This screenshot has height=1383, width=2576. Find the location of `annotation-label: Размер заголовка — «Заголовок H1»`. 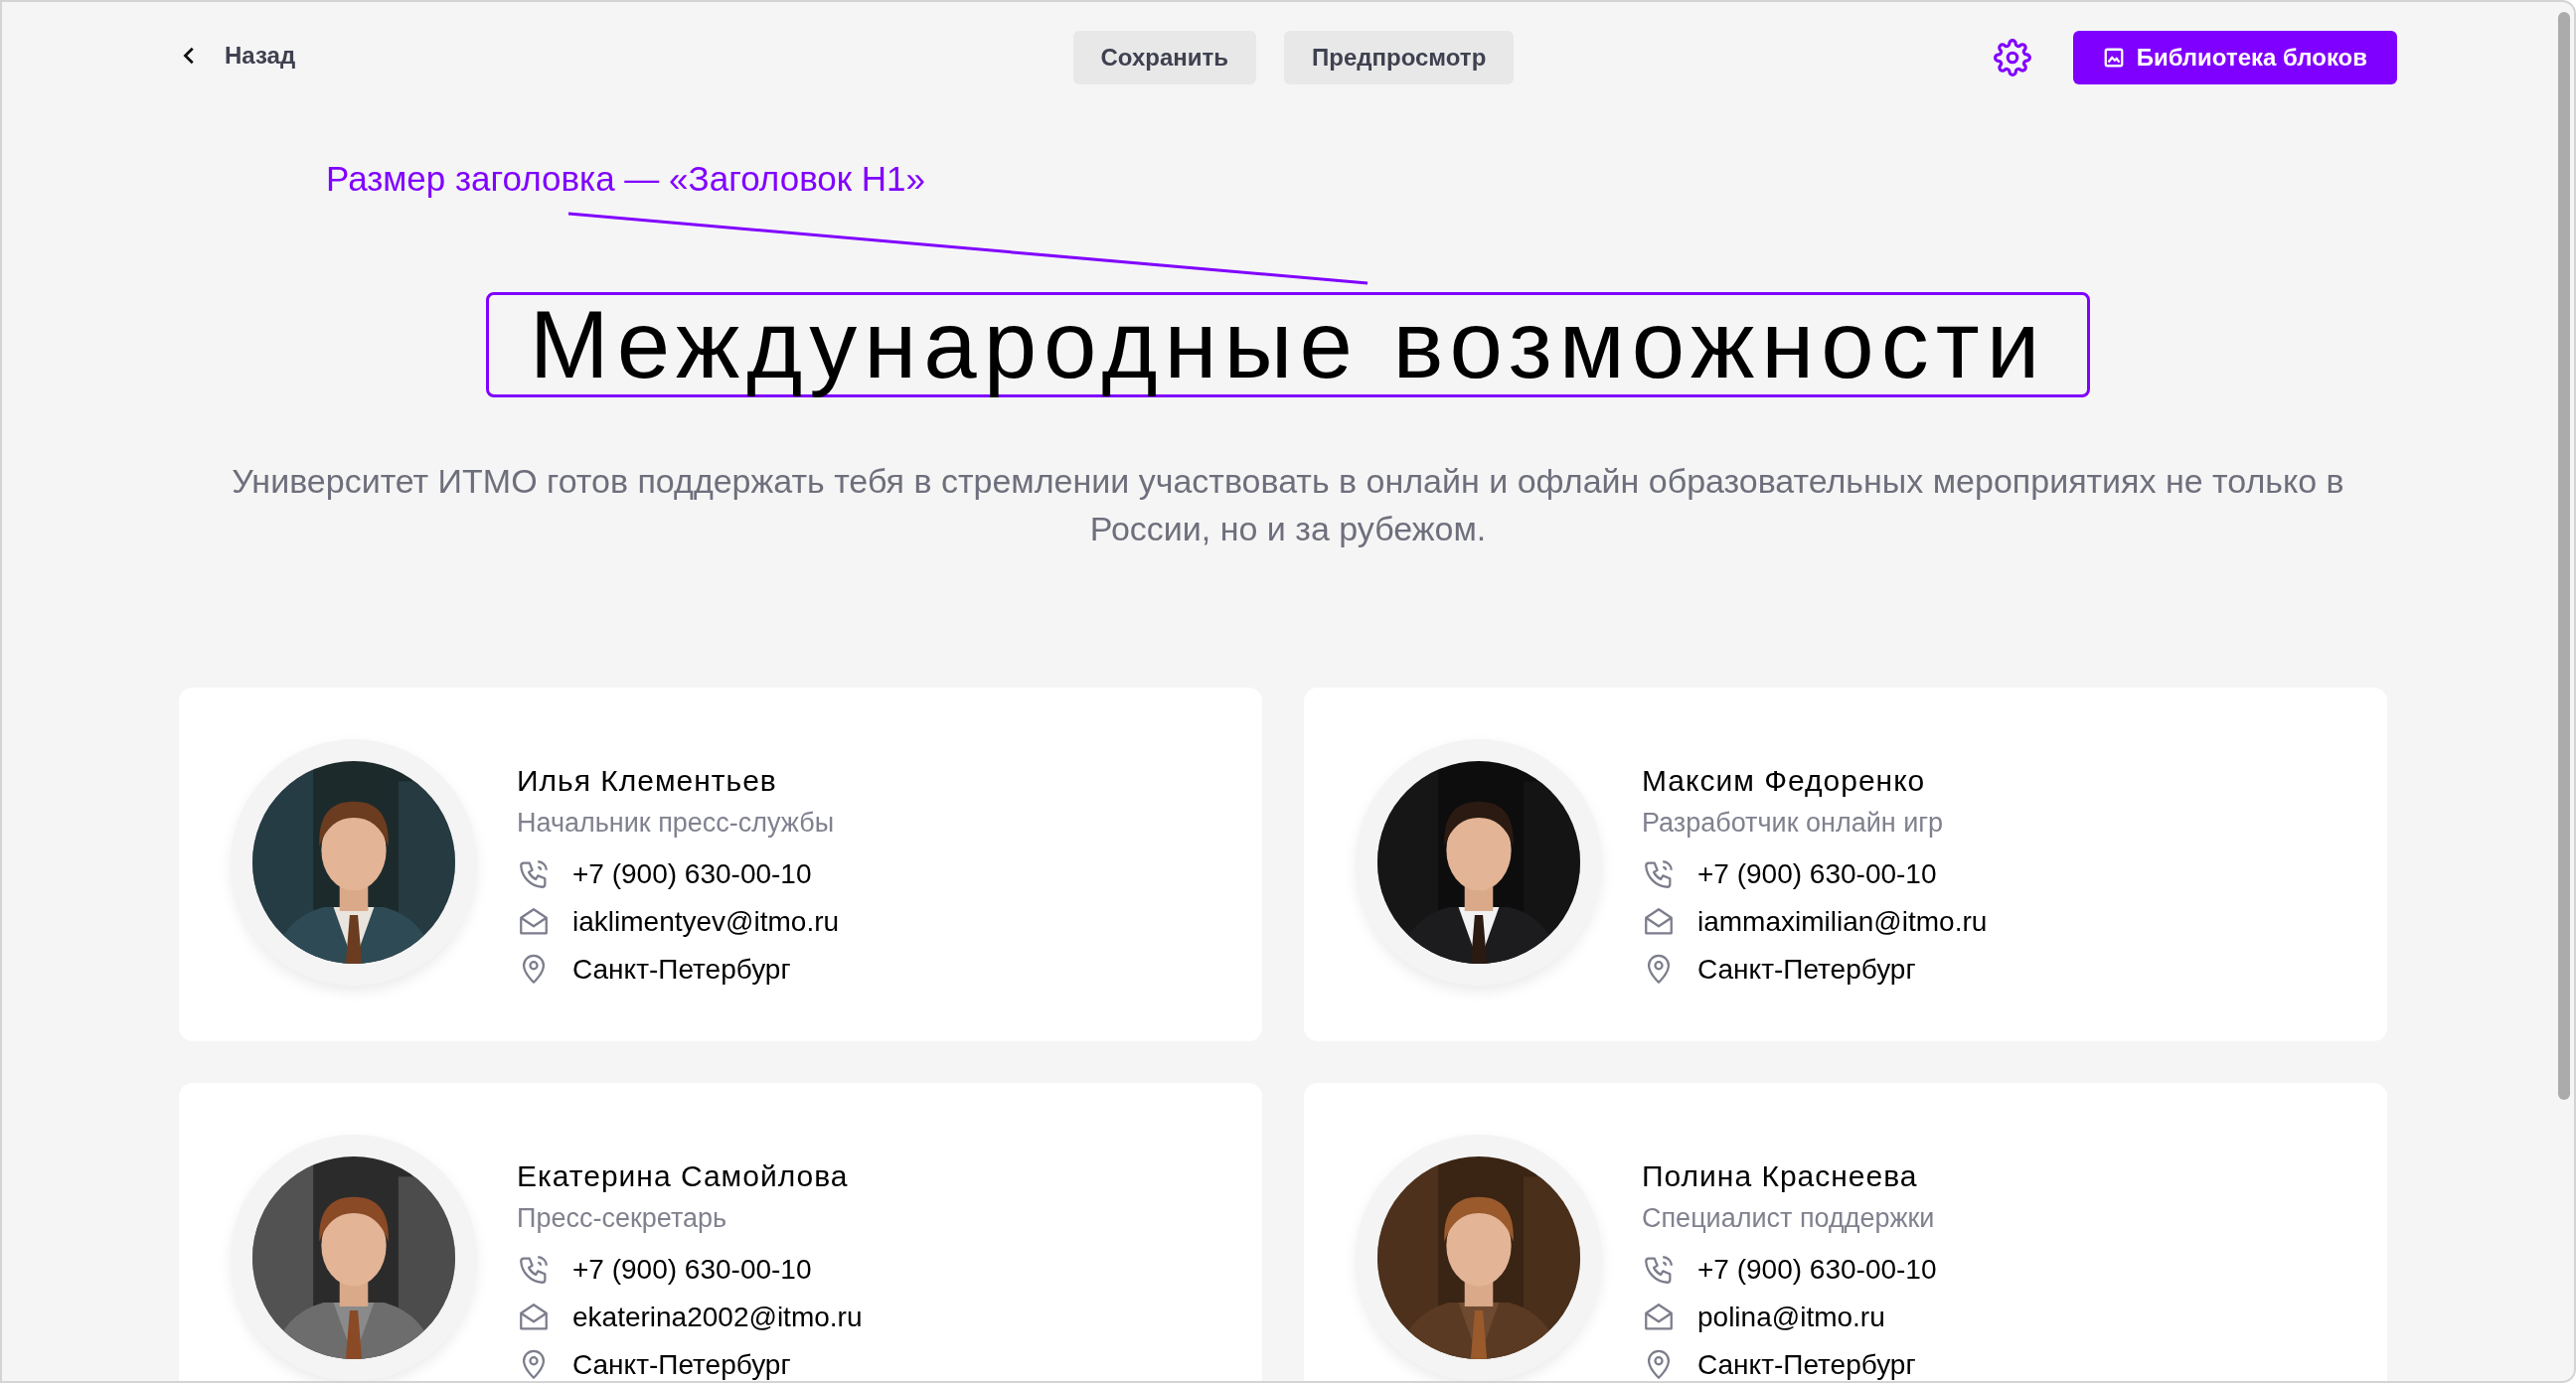

annotation-label: Размер заголовка — «Заголовок H1» is located at coordinates (626, 179).